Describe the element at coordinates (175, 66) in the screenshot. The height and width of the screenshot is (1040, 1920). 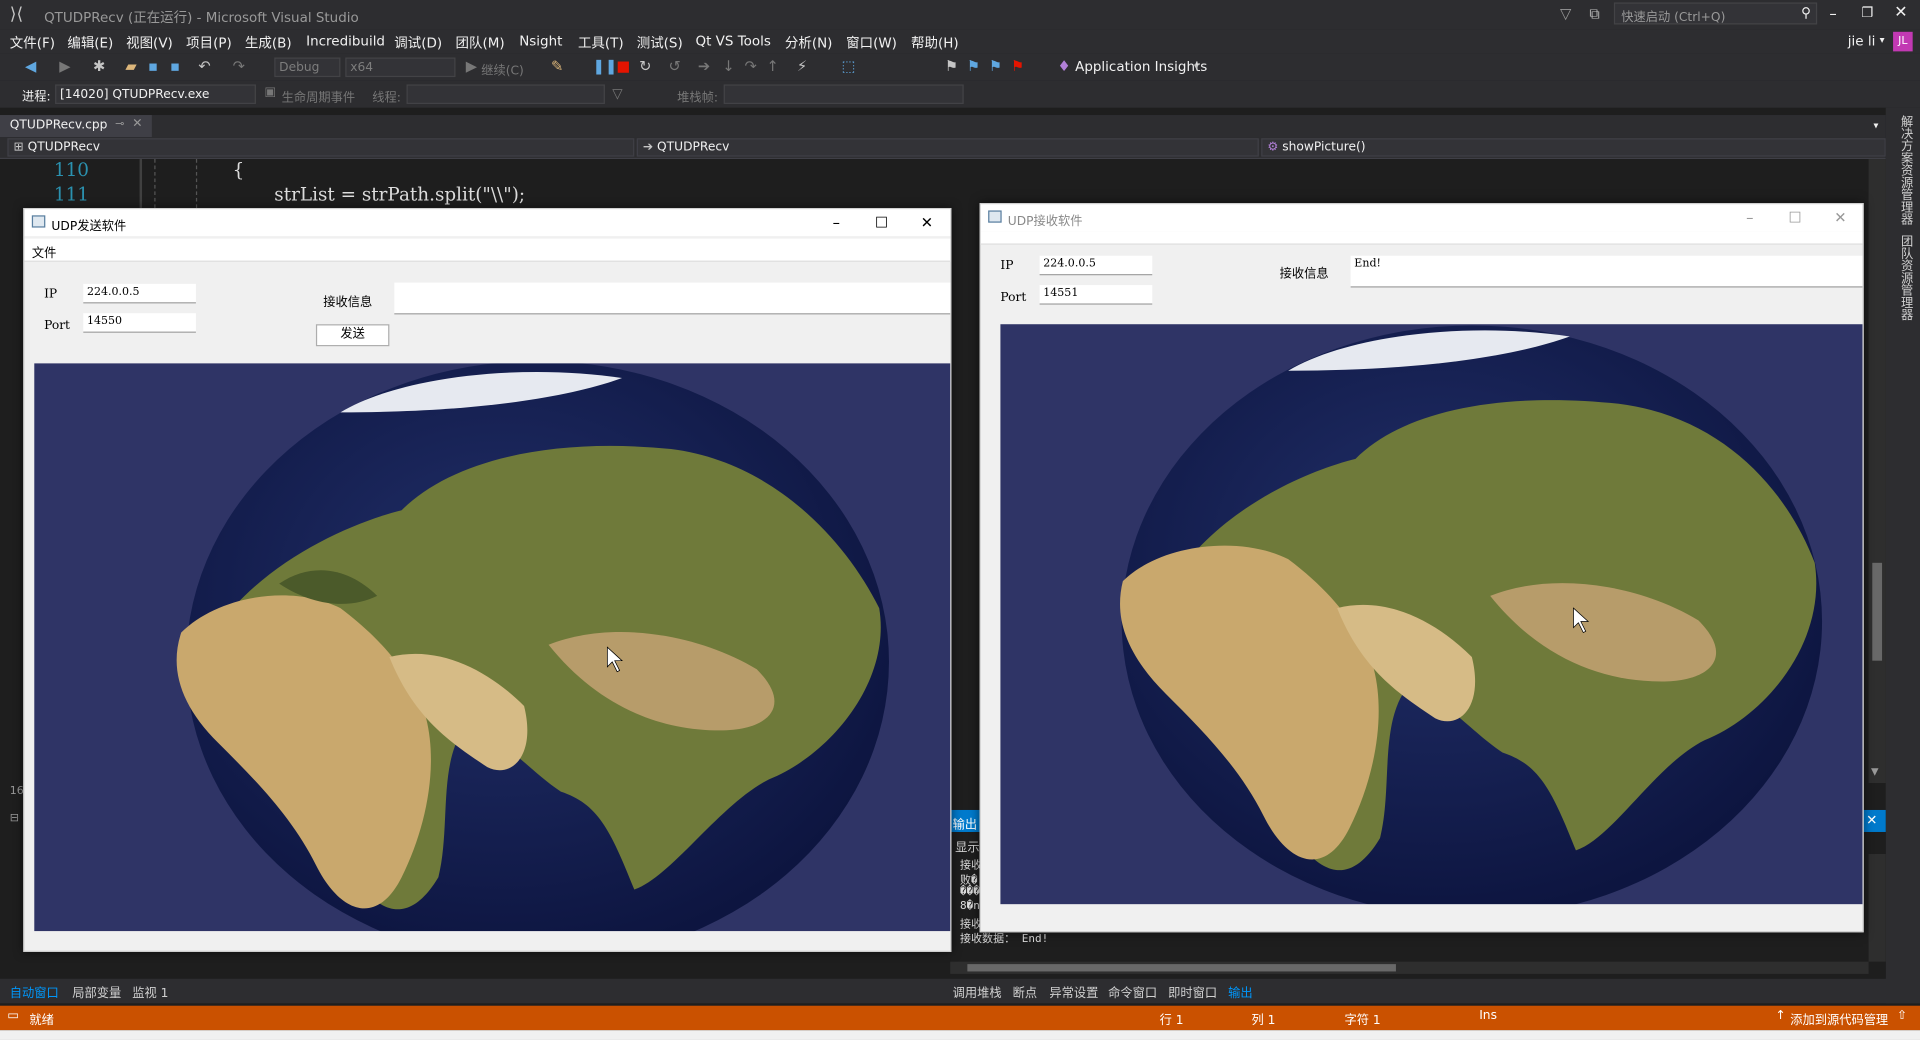
I see `save-all-icon: ▪` at that location.